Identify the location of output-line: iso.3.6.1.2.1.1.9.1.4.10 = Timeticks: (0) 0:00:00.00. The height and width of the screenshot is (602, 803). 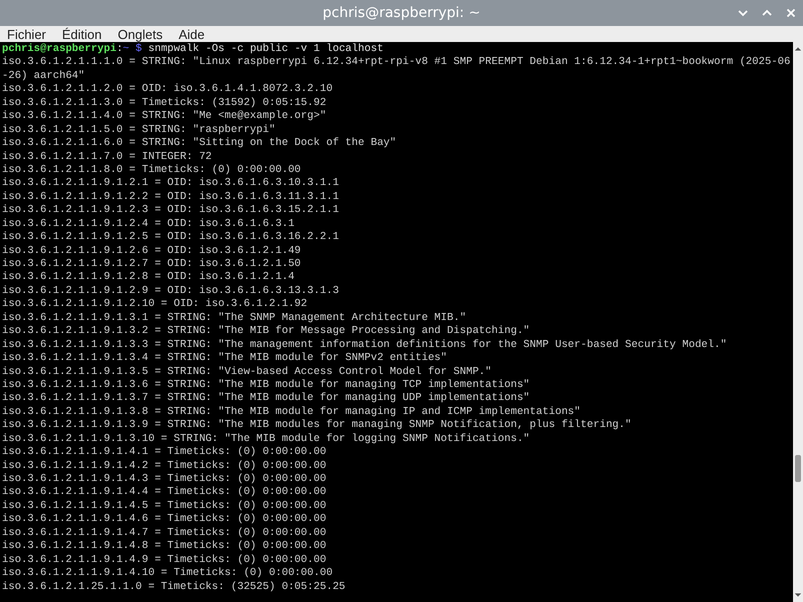
(168, 573).